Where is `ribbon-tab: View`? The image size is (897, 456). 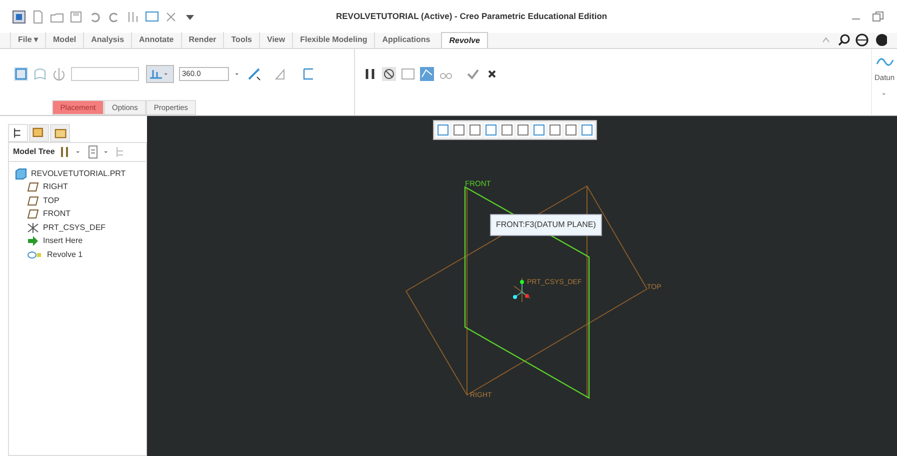
ribbon-tab: View is located at coordinates (275, 40).